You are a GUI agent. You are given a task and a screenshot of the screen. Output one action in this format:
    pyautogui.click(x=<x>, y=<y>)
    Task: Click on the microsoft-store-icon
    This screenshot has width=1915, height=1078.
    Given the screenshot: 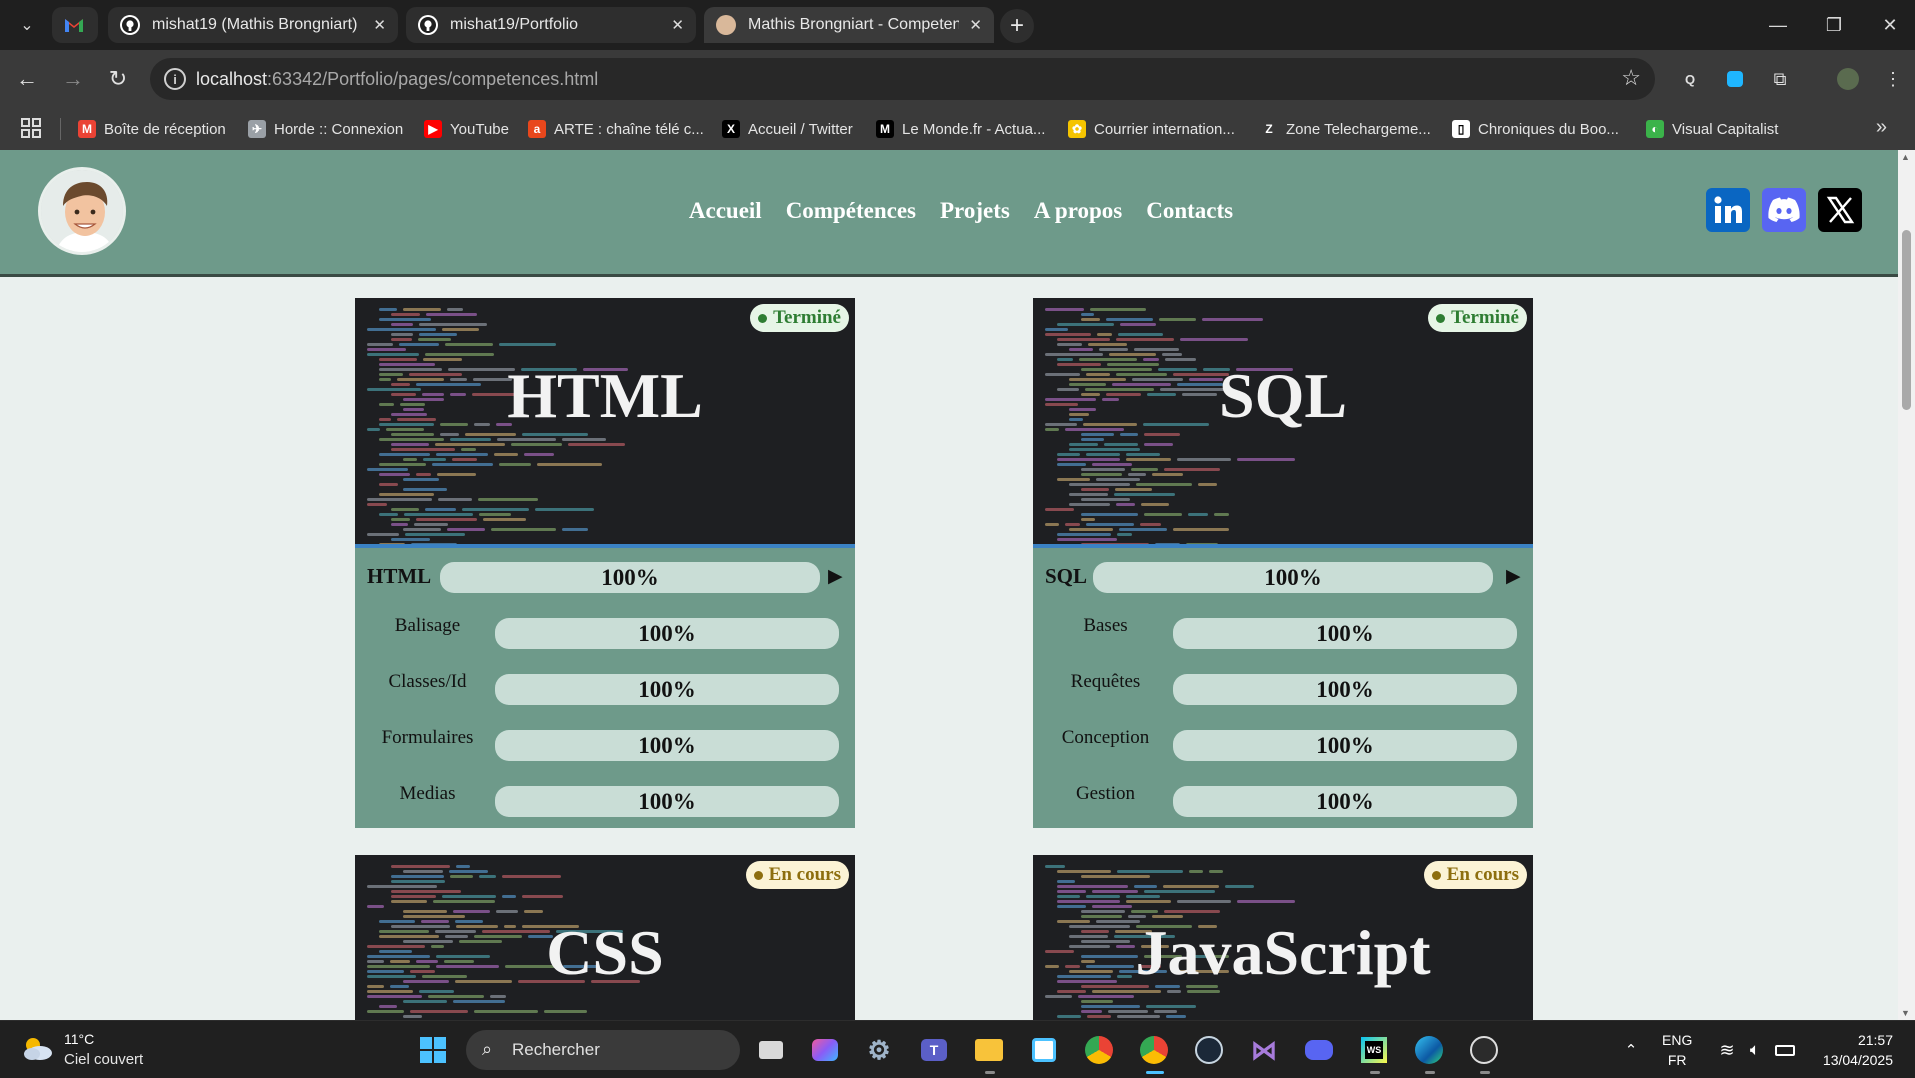 What is the action you would take?
    pyautogui.click(x=1044, y=1050)
    